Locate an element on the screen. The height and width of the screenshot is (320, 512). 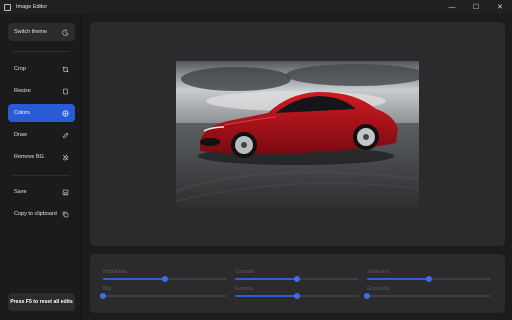
sidebar-item-label: Resize is located at coordinates (22, 91).